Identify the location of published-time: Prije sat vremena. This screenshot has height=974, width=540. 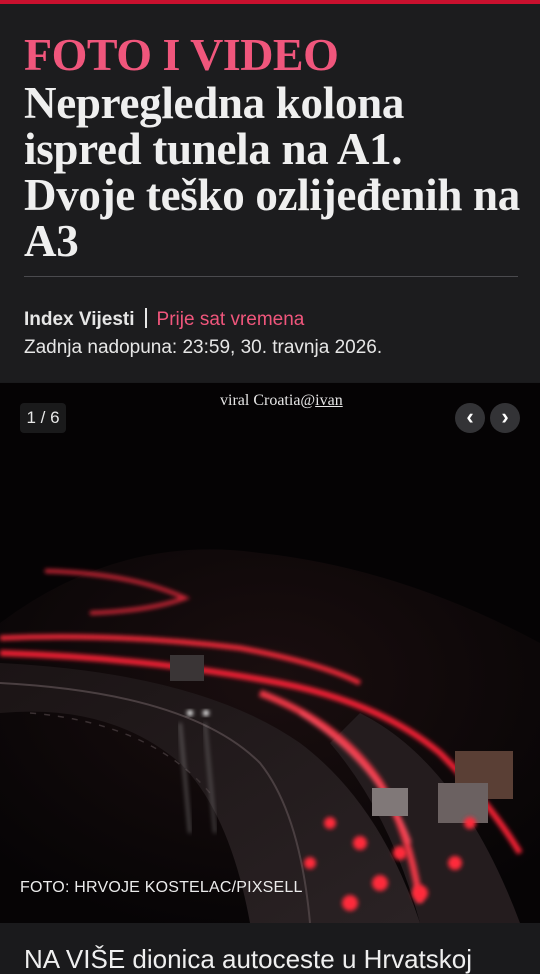
(230, 319).